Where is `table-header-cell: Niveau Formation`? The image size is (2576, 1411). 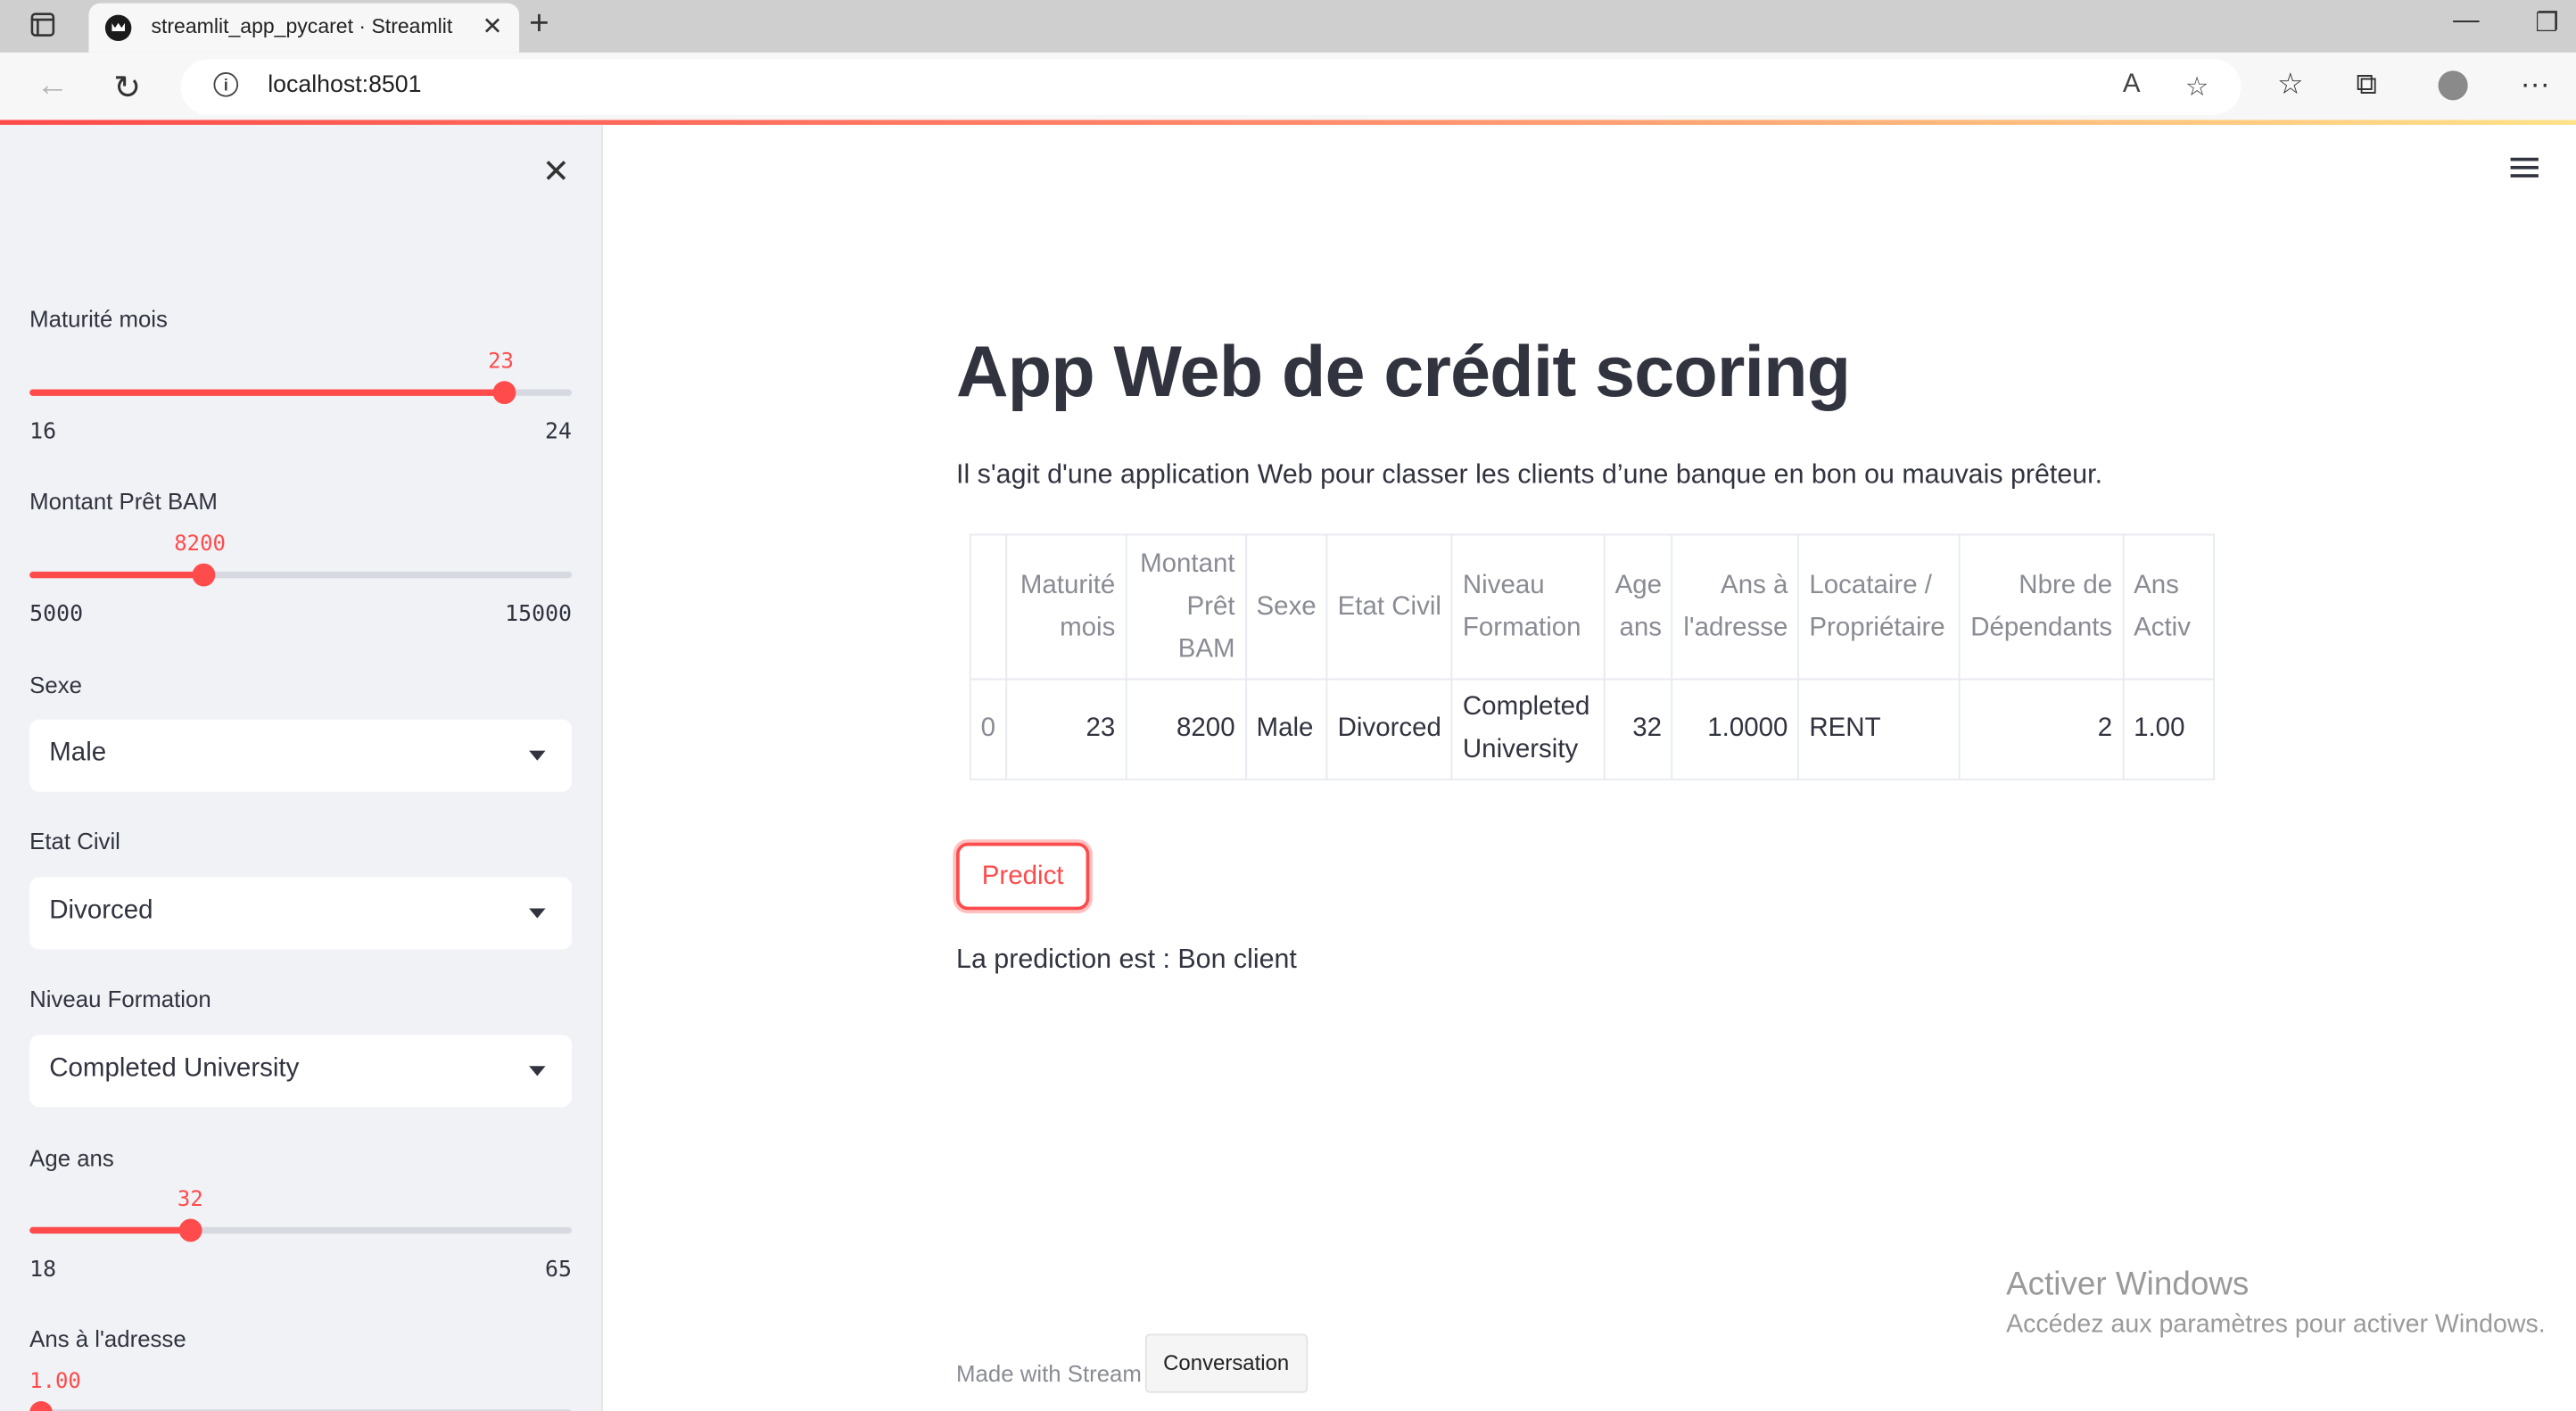
table-header-cell: Niveau Formation is located at coordinates (1528, 607).